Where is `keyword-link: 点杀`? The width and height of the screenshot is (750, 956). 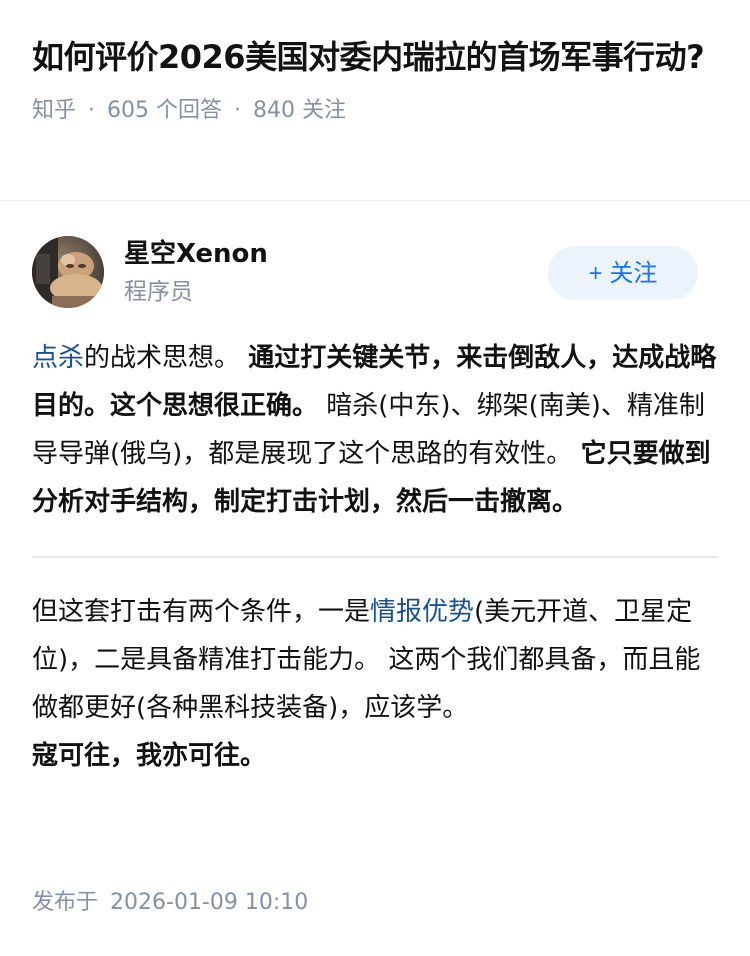 keyword-link: 点杀 is located at coordinates (58, 358).